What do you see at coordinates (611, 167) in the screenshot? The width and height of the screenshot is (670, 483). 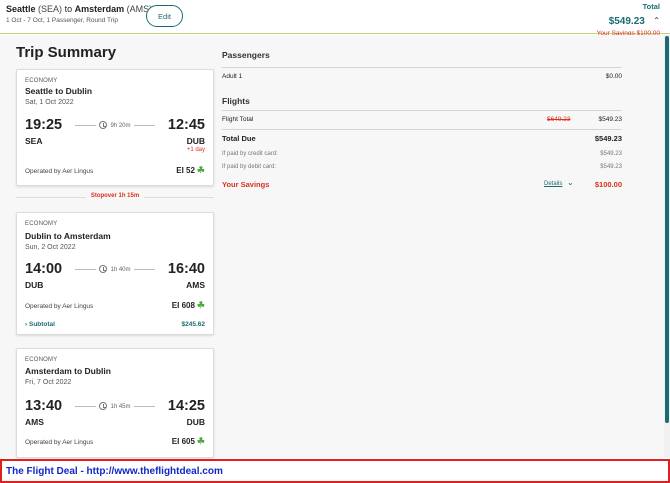 I see `debit-card-amount: $549.23` at bounding box center [611, 167].